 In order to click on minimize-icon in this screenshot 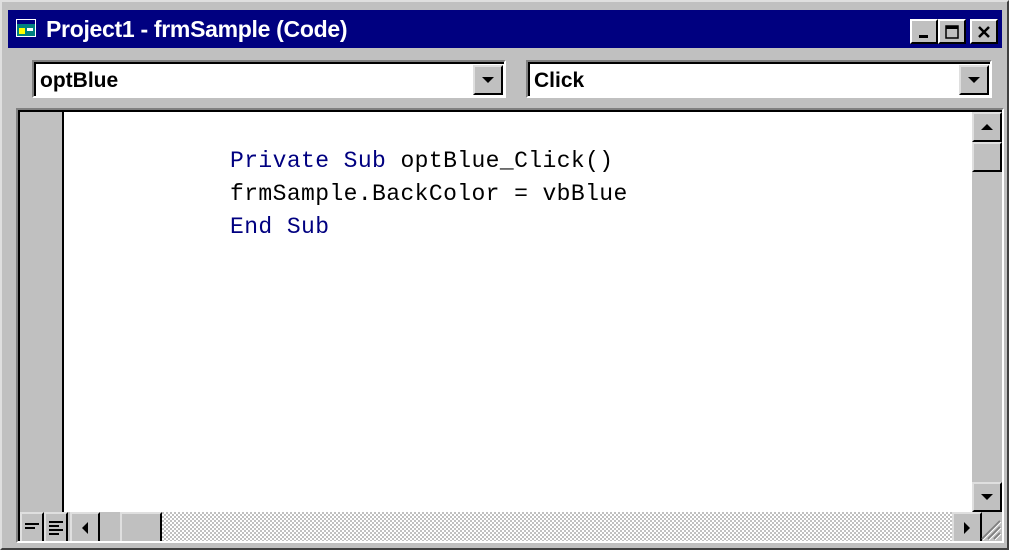, I will do `click(923, 36)`.